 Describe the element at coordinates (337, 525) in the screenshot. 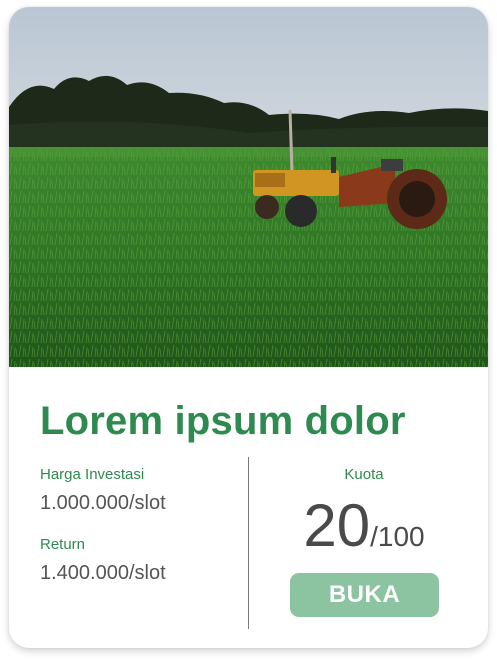

I see `quota-filled: 20` at that location.